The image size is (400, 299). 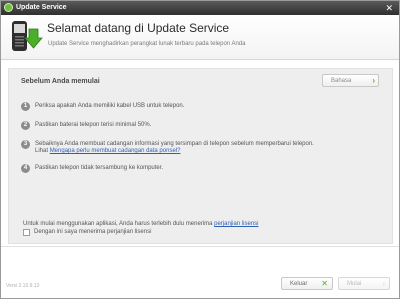 I want to click on panel-title: Sebelum Anda memulai, so click(x=60, y=81).